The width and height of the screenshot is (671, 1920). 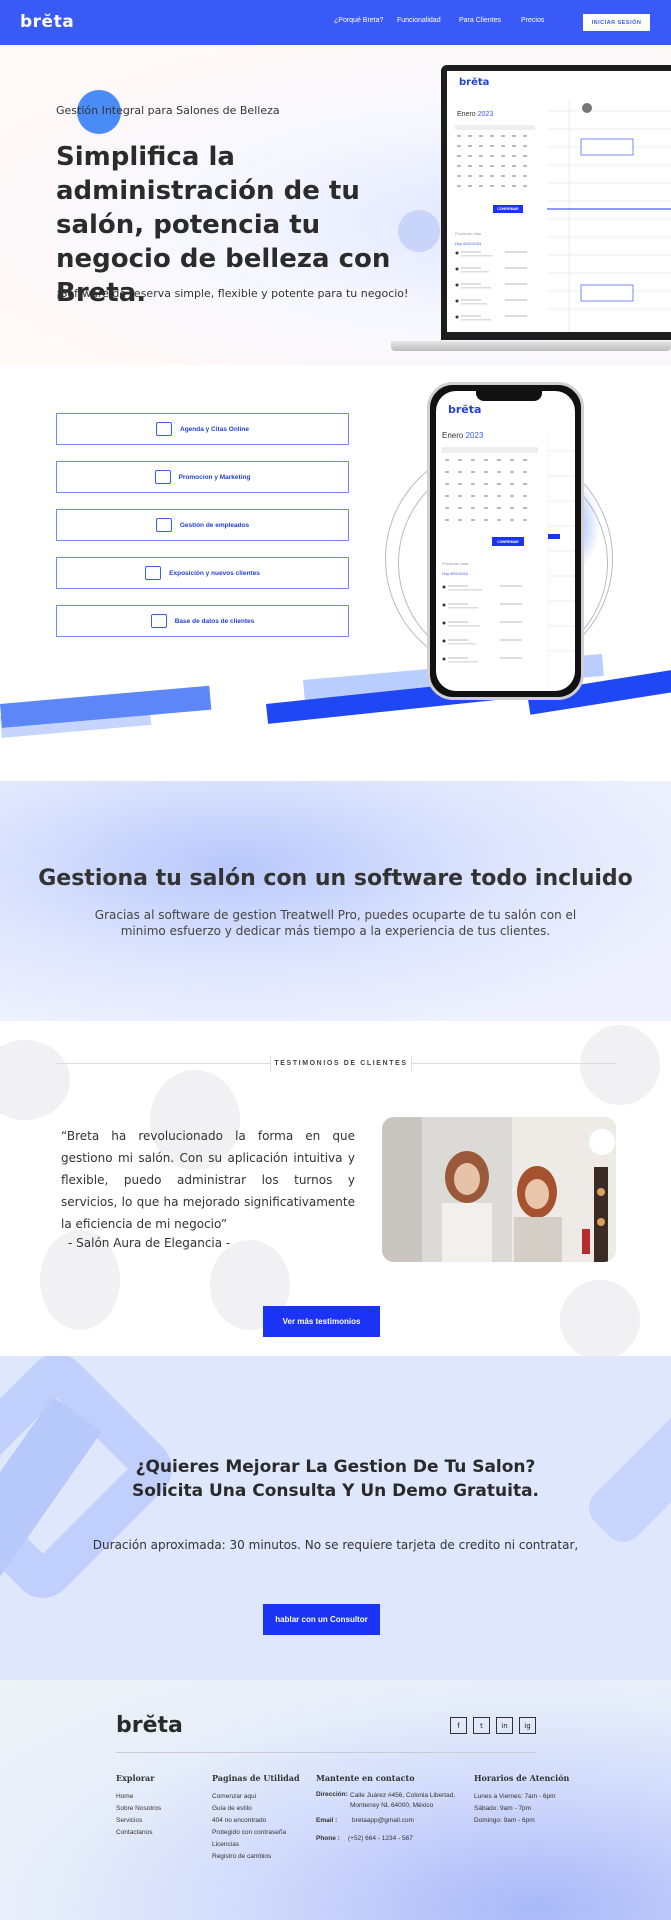 I want to click on hours-item: Lunes a Viernes: 7am - 6pm, so click(x=515, y=1796).